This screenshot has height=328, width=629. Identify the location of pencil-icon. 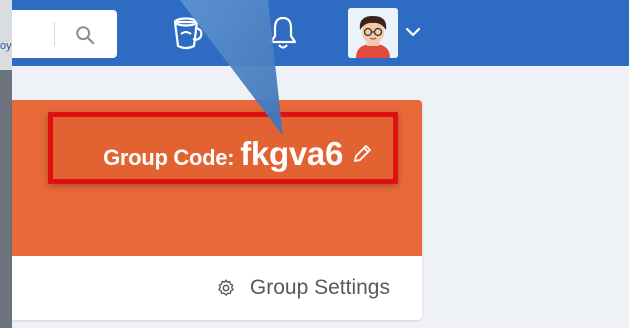
(362, 154).